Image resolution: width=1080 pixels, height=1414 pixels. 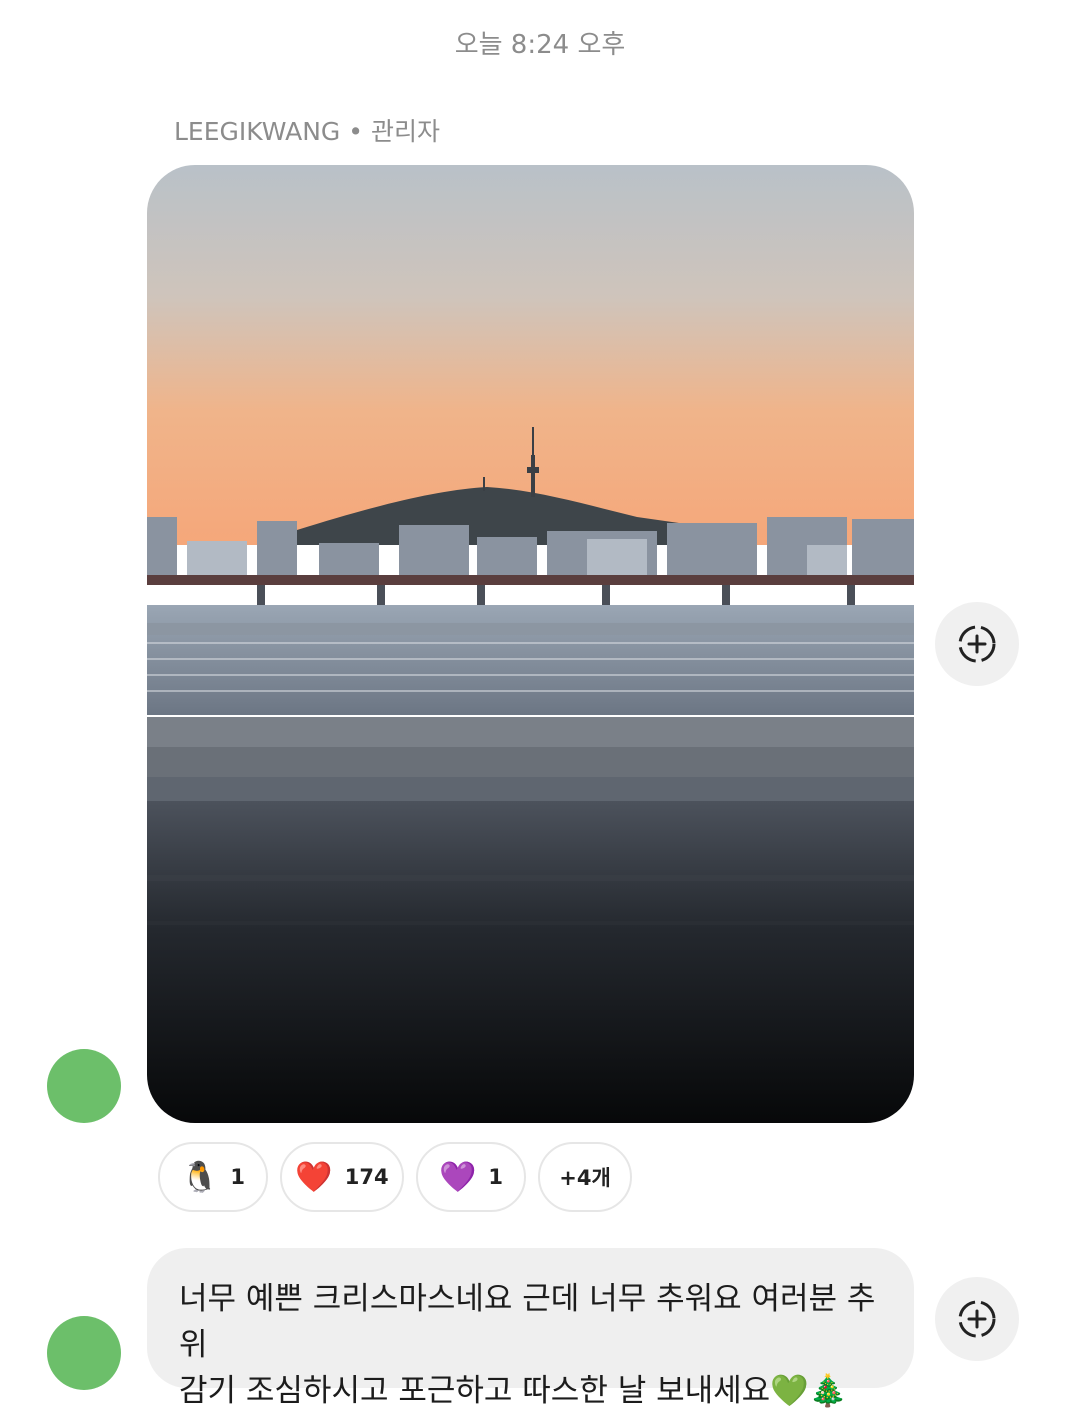 What do you see at coordinates (513, 1391) in the screenshot?
I see `message-line-2: 감기 조심하시고 포근하고 따스한 날 보내세요💚🎄` at bounding box center [513, 1391].